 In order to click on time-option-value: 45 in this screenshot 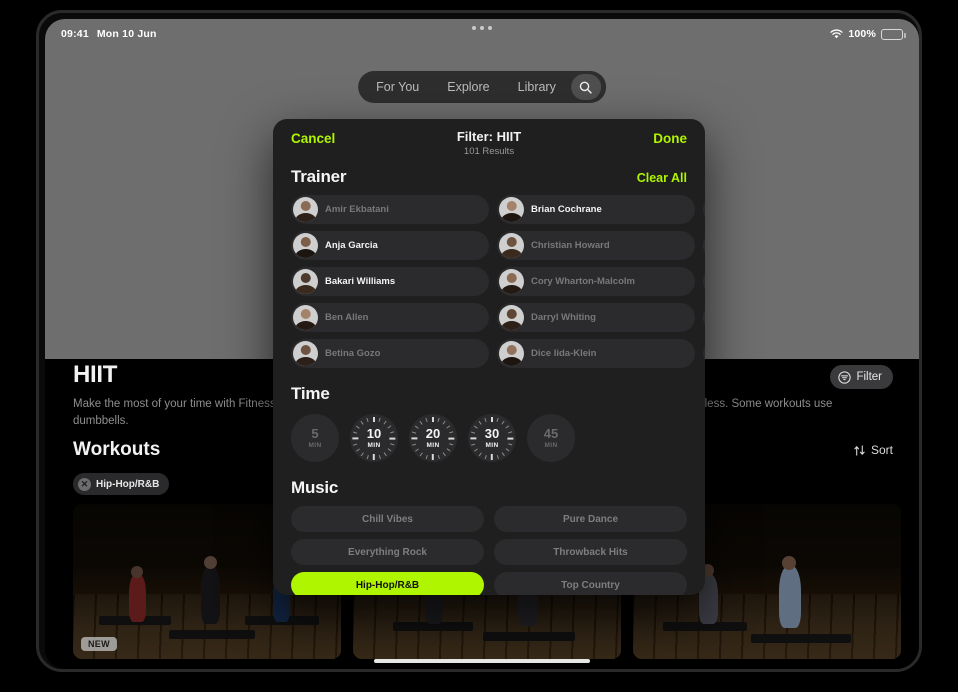, I will do `click(551, 433)`.